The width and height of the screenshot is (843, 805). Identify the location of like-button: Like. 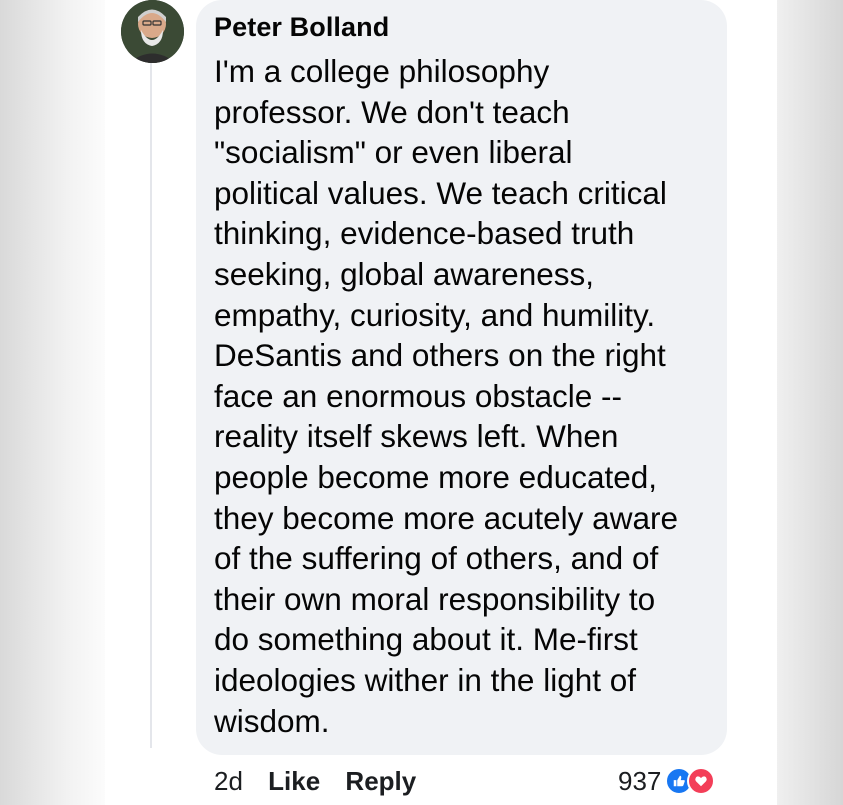
(294, 781).